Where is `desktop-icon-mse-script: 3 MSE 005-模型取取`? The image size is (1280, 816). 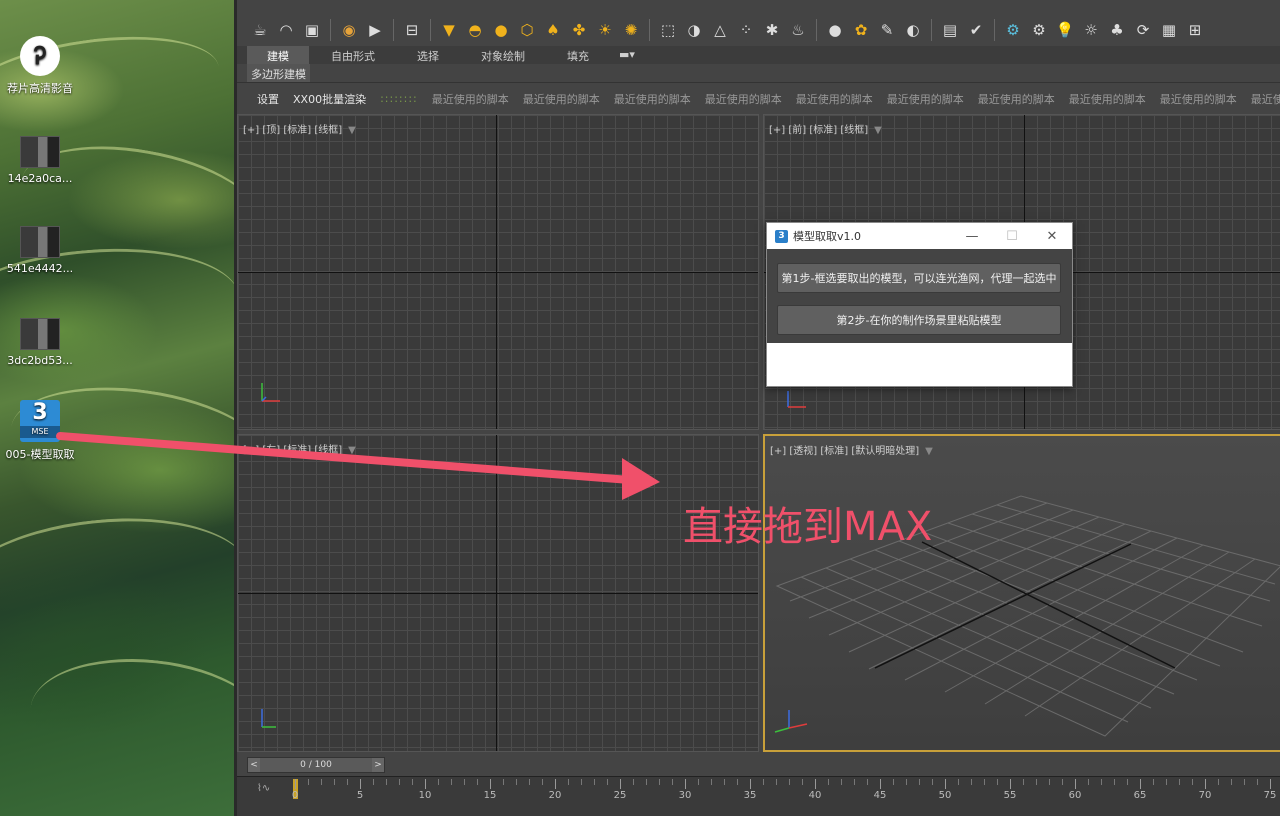 desktop-icon-mse-script: 3 MSE 005-模型取取 is located at coordinates (40, 431).